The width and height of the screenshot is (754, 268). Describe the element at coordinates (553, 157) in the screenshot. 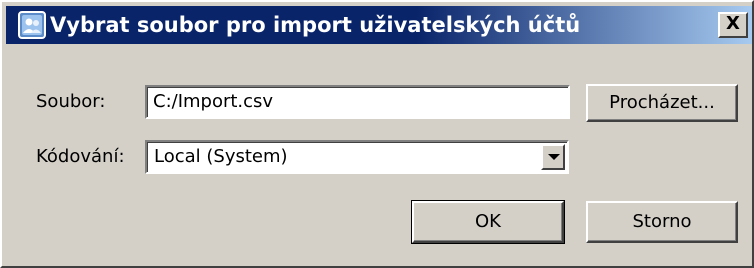

I see `chevron-down-icon` at that location.